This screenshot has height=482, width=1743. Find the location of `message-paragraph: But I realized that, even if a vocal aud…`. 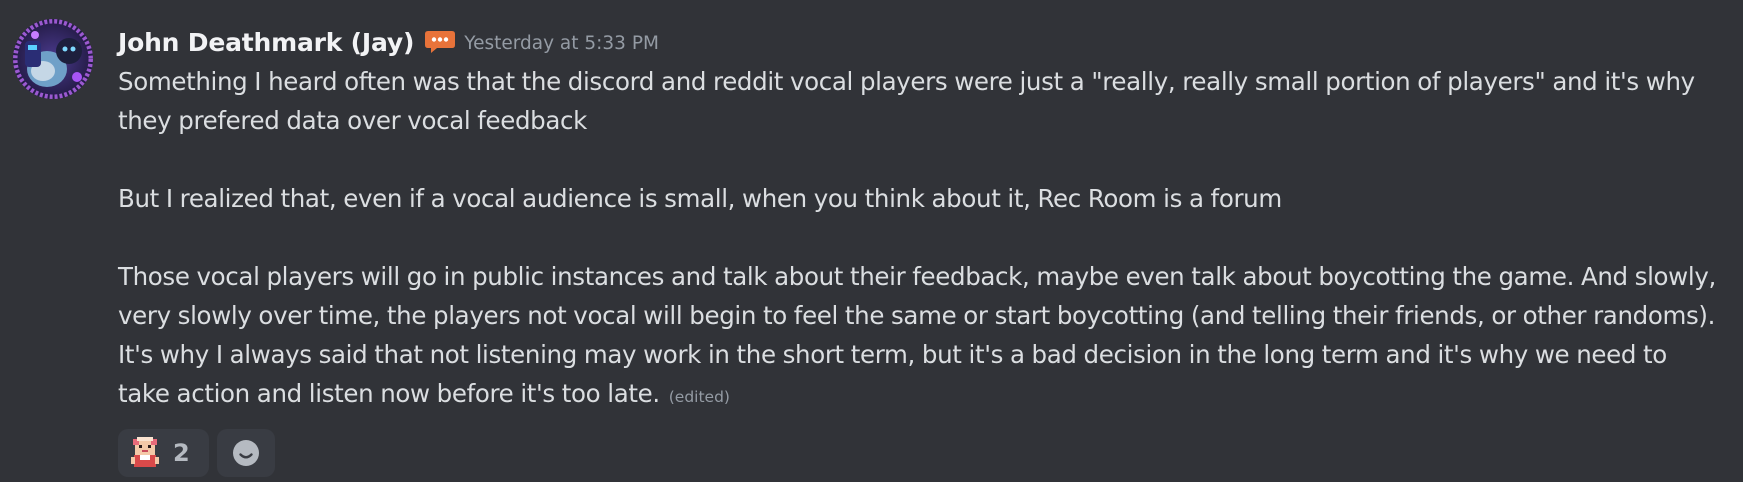

message-paragraph: But I realized that, even if a vocal aud… is located at coordinates (700, 198).